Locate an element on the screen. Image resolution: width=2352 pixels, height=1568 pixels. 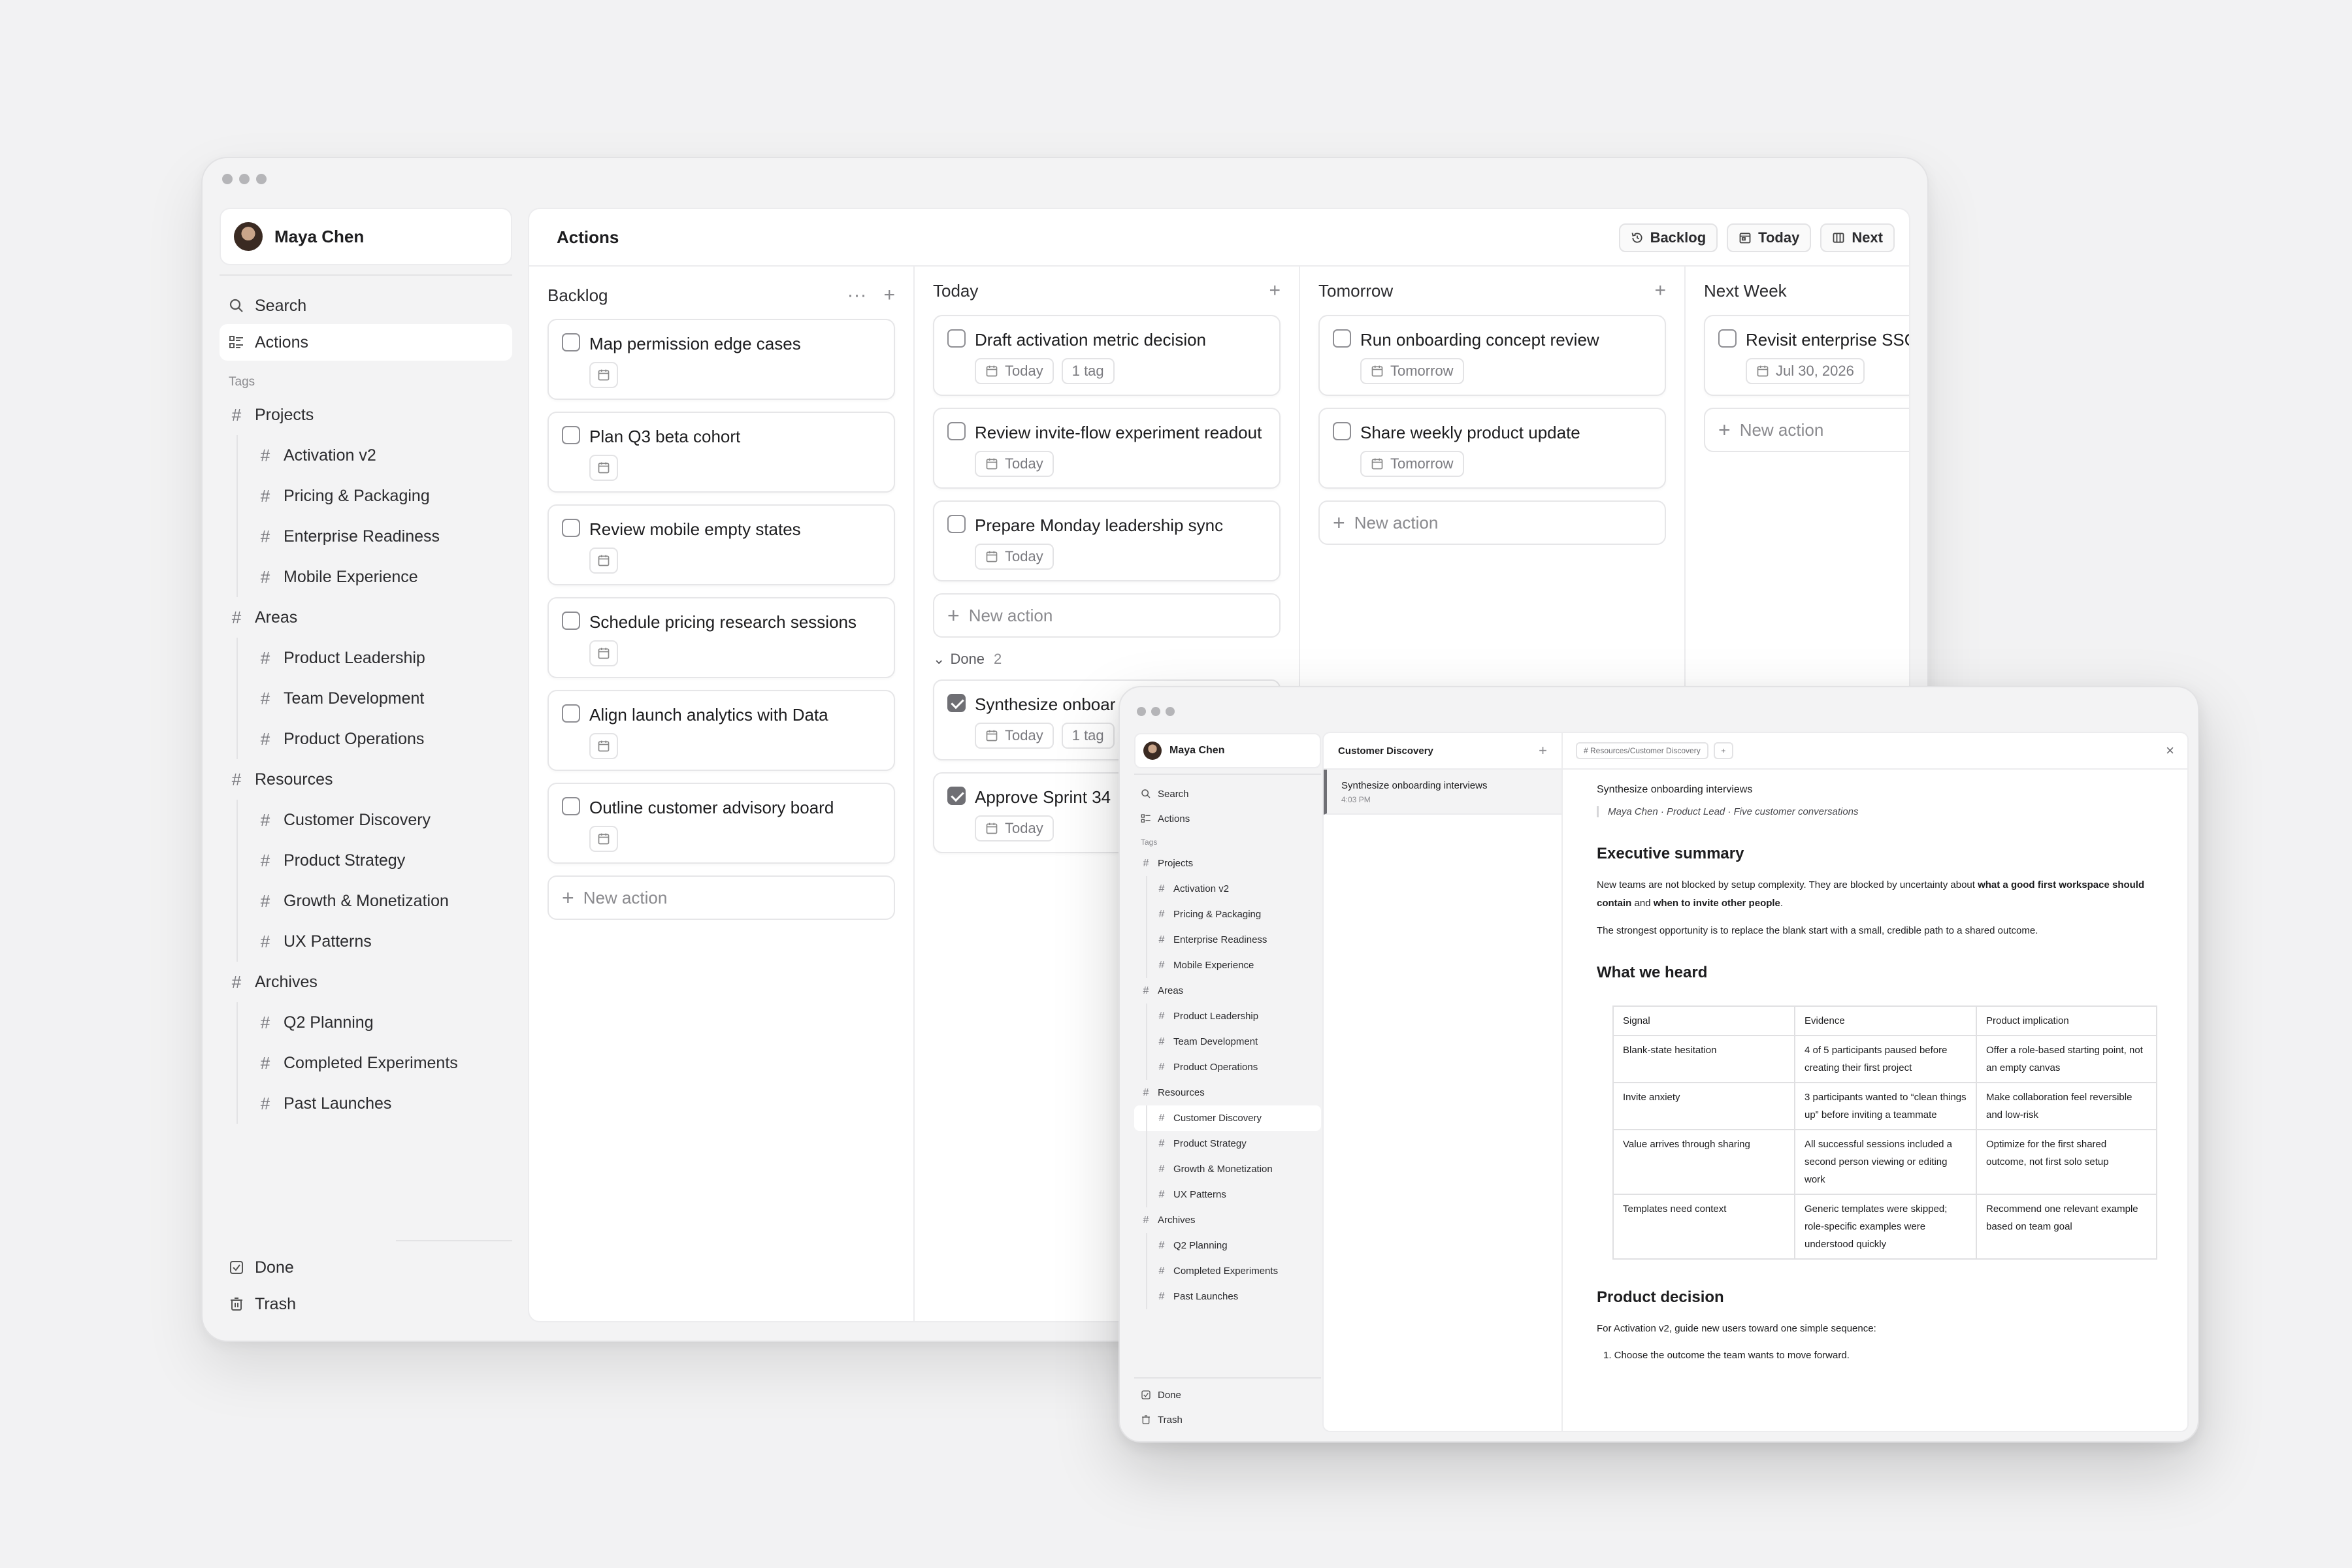
action-card: Prepare Monday leadership sync Today is located at coordinates (1107, 540).